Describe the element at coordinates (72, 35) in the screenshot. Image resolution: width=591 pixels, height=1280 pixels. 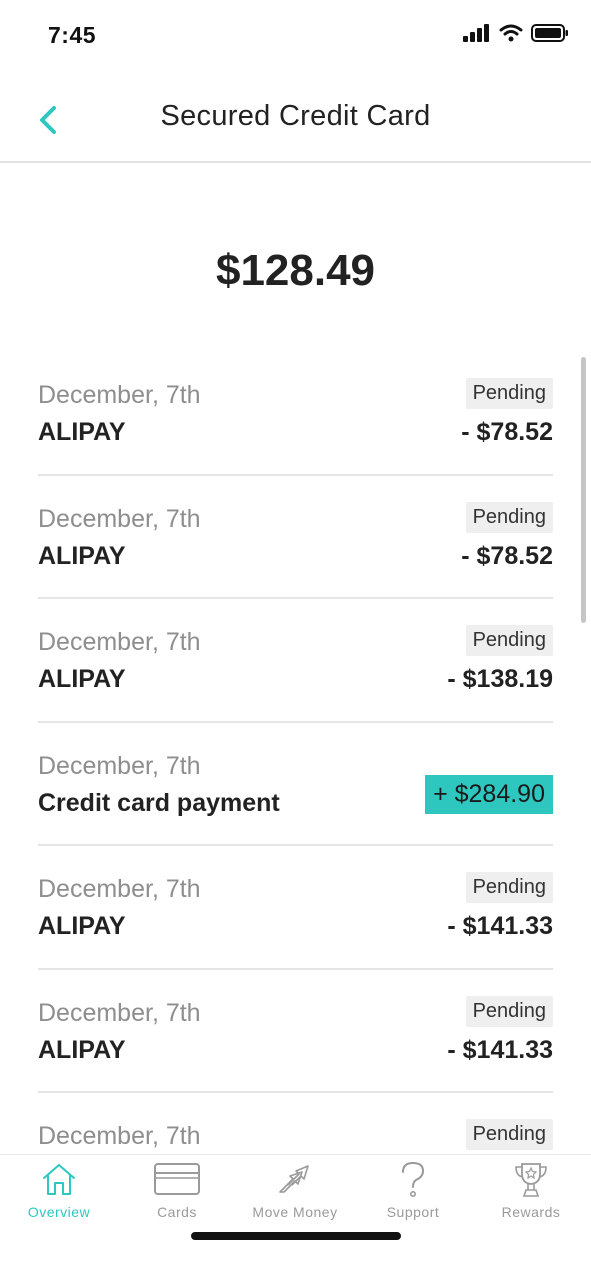
I see `status-time: 7:45` at that location.